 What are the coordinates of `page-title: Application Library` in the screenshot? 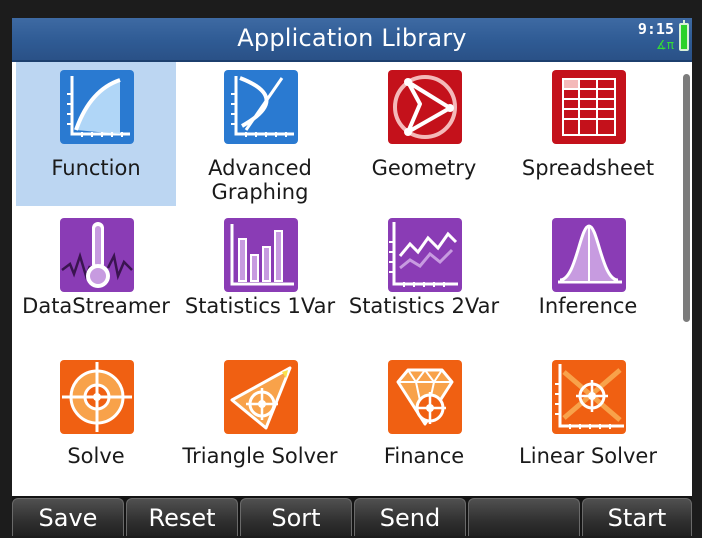 It's located at (352, 38).